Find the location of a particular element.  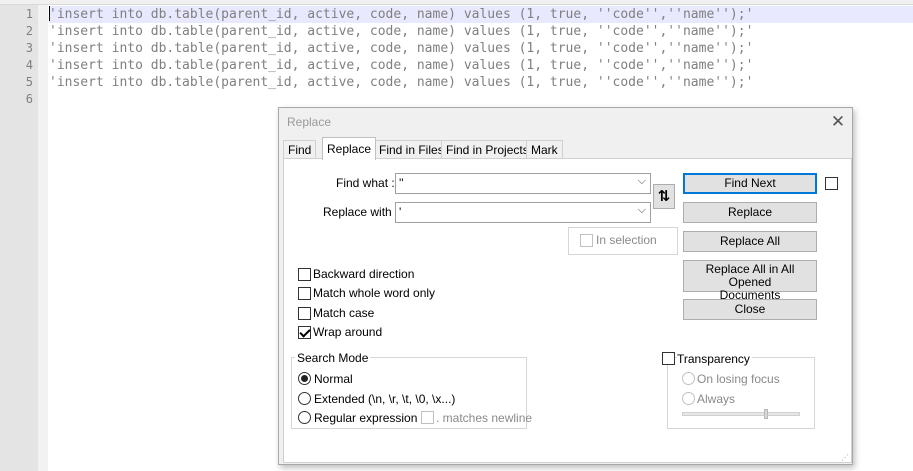

swap-find-replace-icon: ⇅ is located at coordinates (664, 196).